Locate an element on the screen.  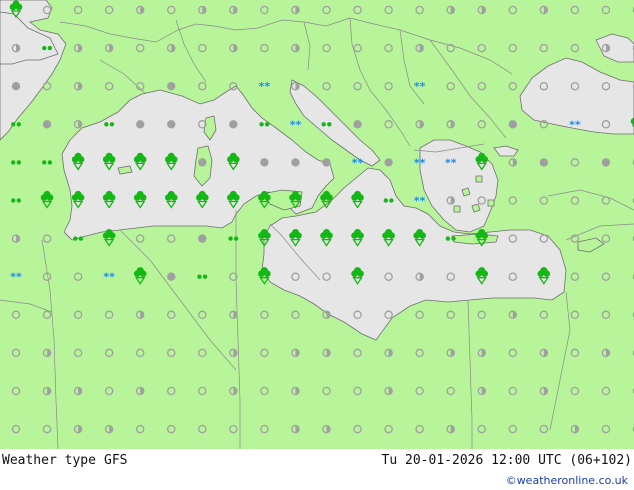
map-title: Weather type is located at coordinates (49, 460).